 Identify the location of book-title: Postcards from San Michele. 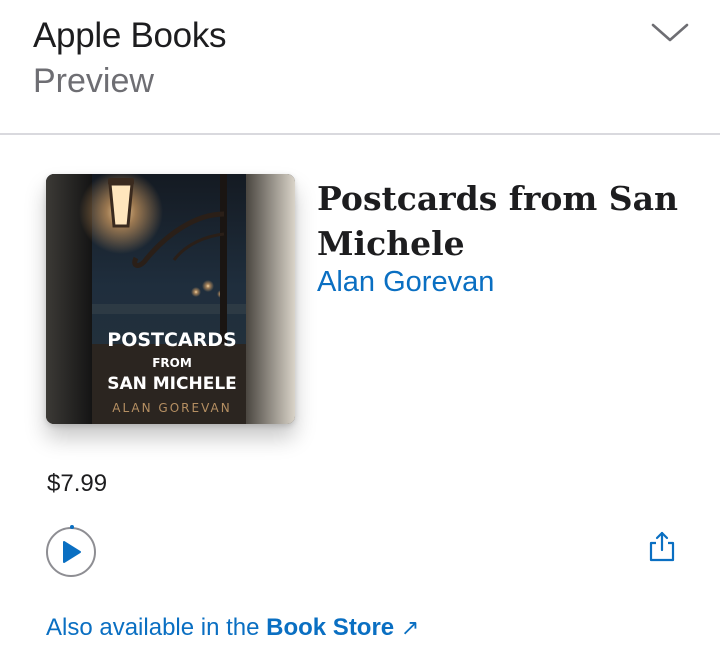
(497, 221).